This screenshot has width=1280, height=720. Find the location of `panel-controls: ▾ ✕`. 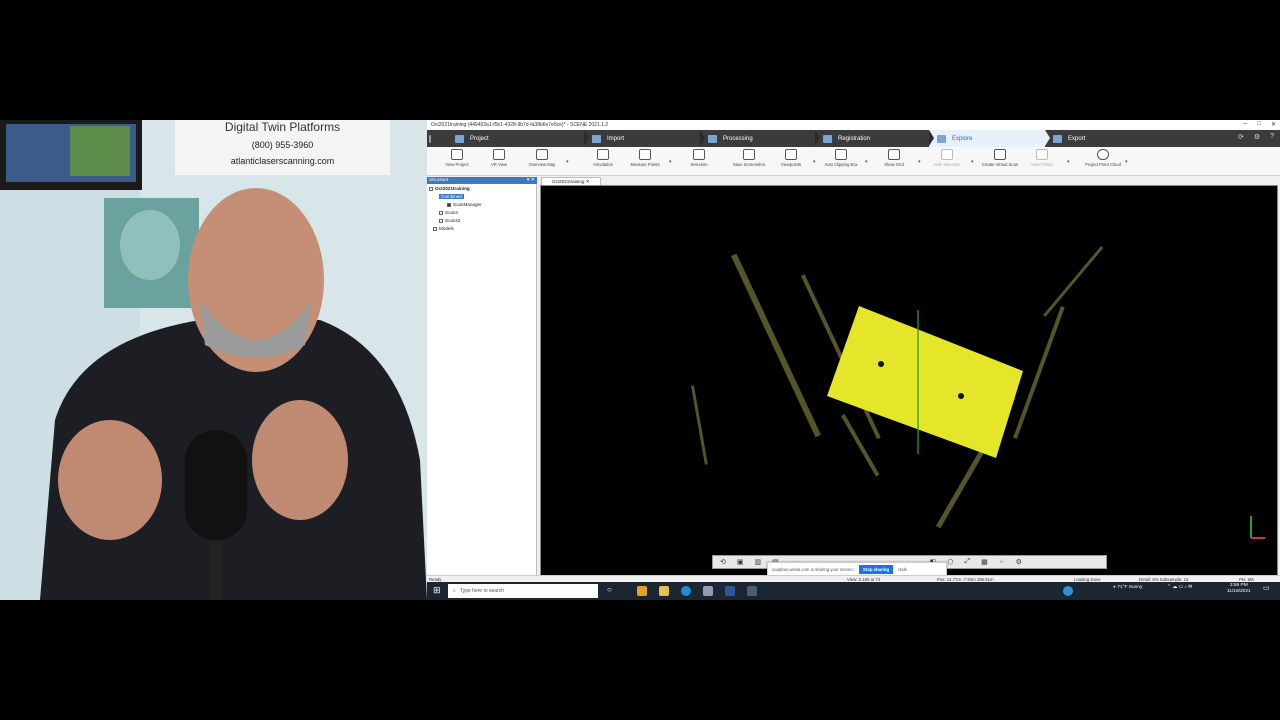

panel-controls: ▾ ✕ is located at coordinates (531, 180).